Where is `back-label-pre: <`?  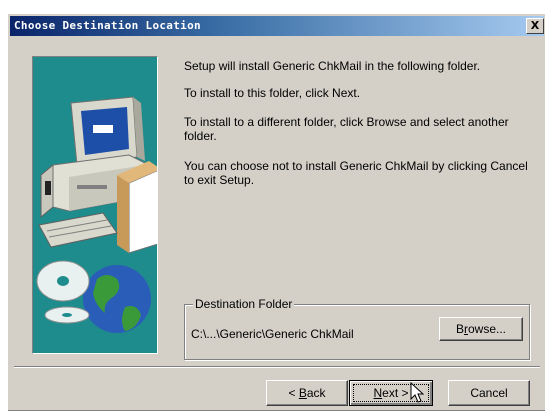
back-label-pre: < is located at coordinates (293, 393).